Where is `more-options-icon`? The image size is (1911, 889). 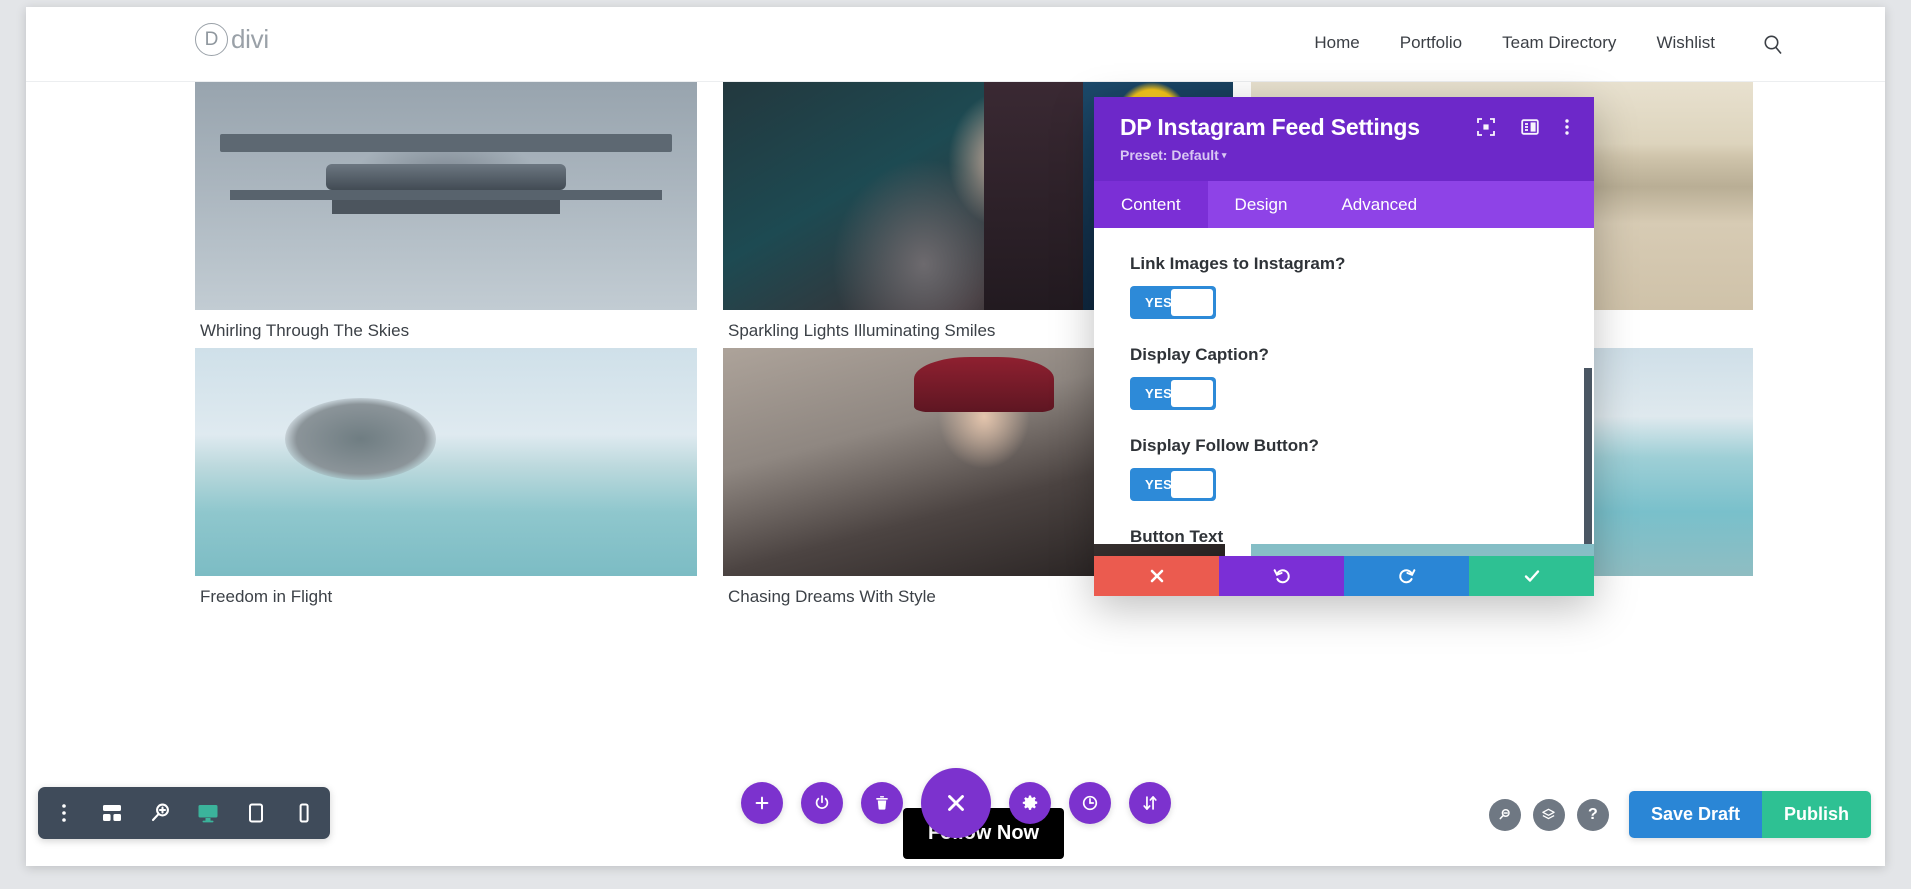
more-options-icon is located at coordinates (1567, 127).